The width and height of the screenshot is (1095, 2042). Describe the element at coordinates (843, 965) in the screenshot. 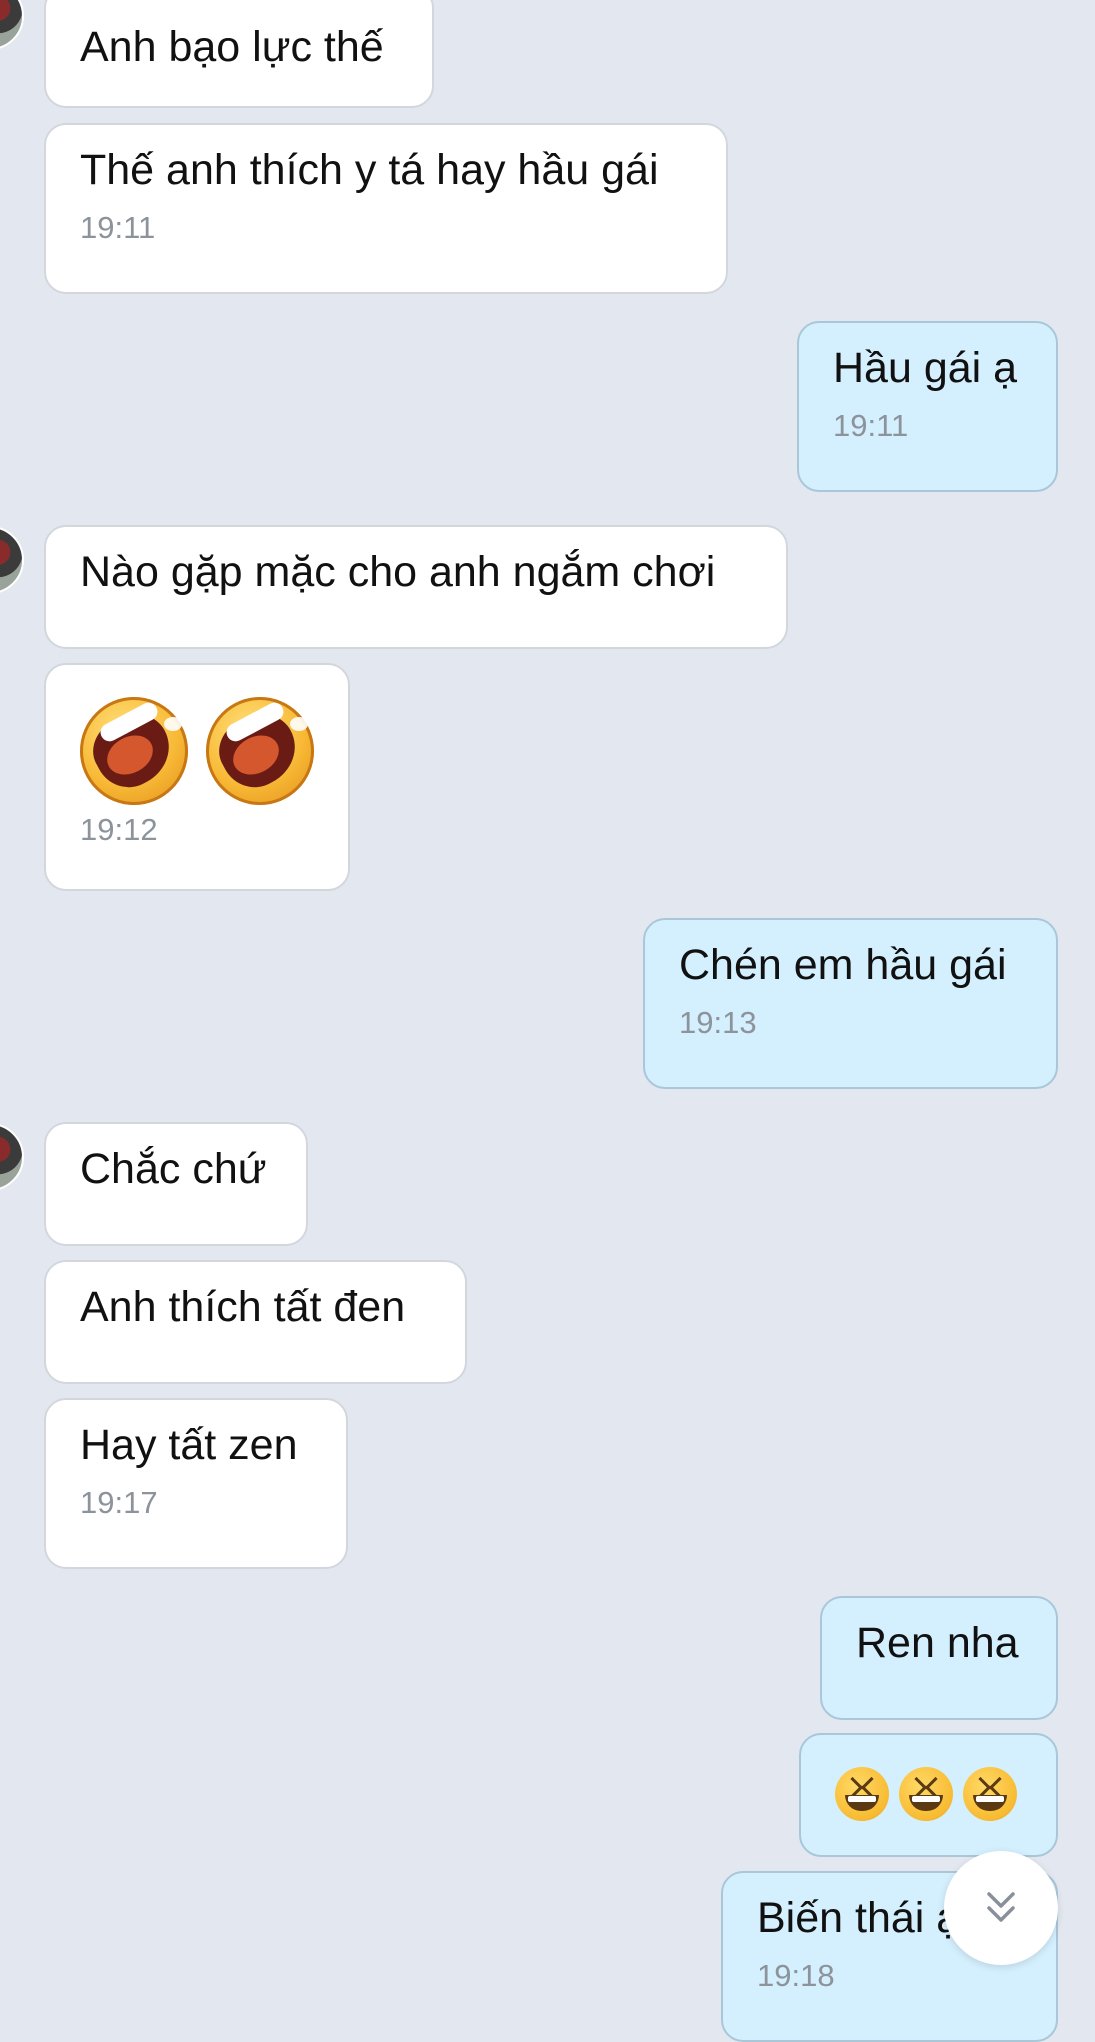

I see `message-text: Chén em hầu gái` at that location.